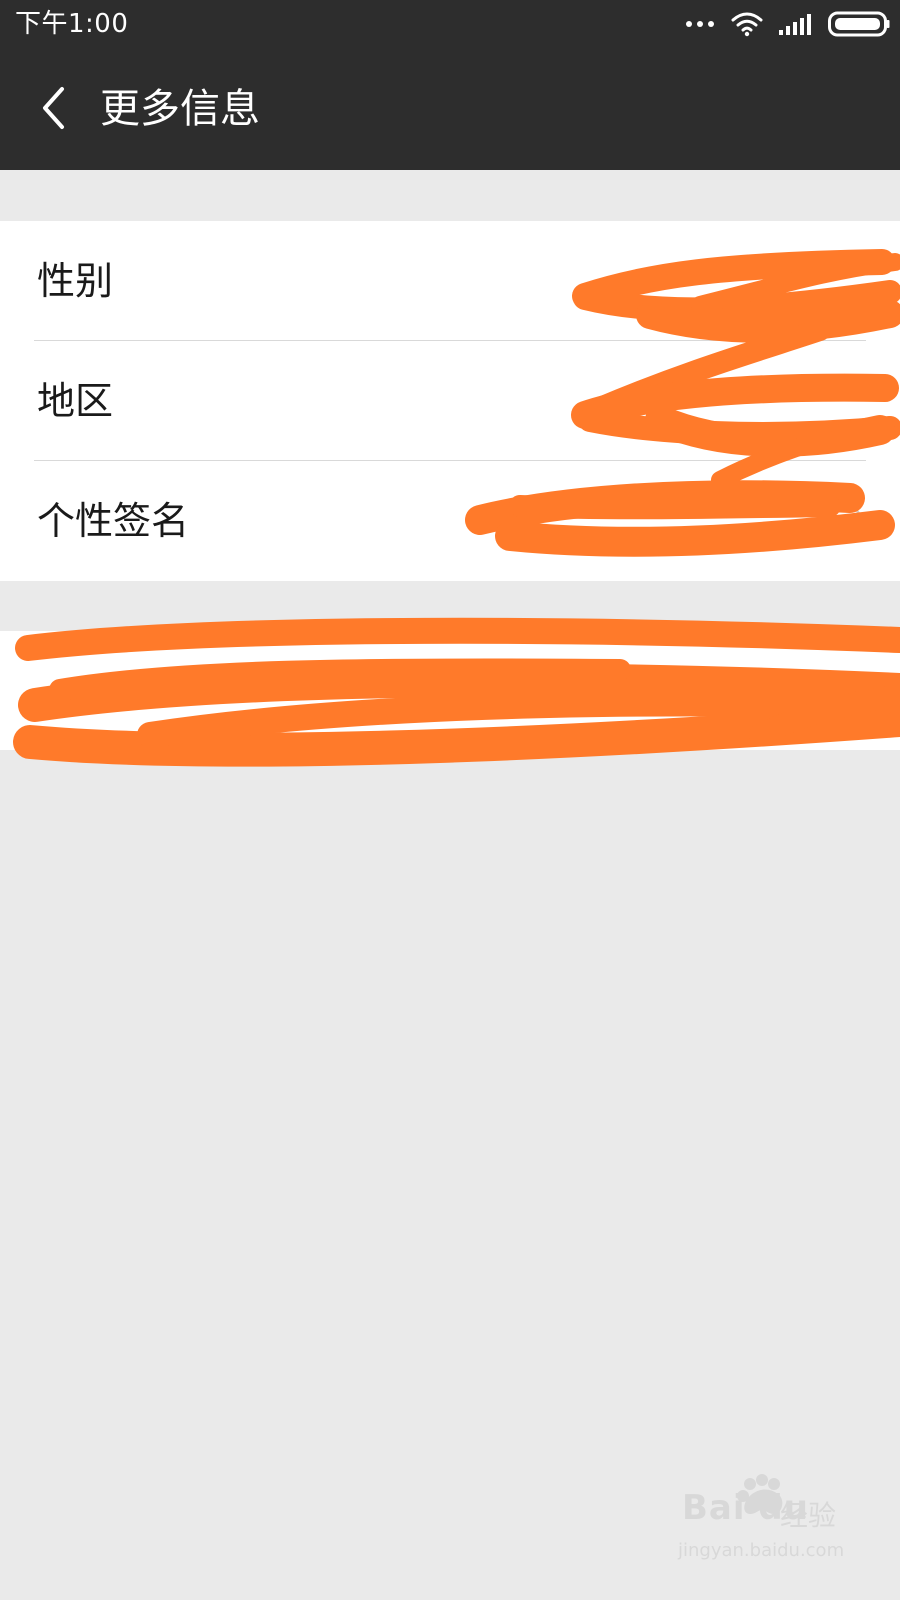 Image resolution: width=900 pixels, height=1600 pixels. Describe the element at coordinates (700, 24) in the screenshot. I see `more-dots-icon` at that location.